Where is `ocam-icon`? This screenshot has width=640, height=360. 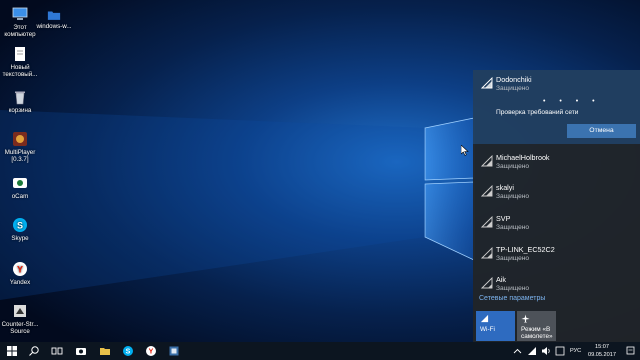 ocam-icon is located at coordinates (20, 183).